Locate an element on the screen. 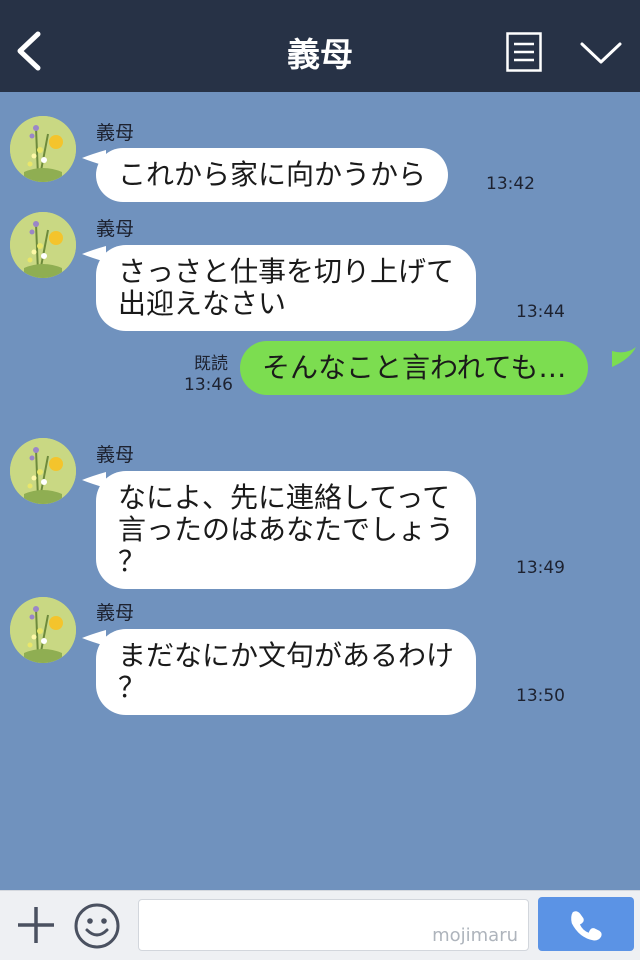  input-bar: mojimaru is located at coordinates (320, 925).